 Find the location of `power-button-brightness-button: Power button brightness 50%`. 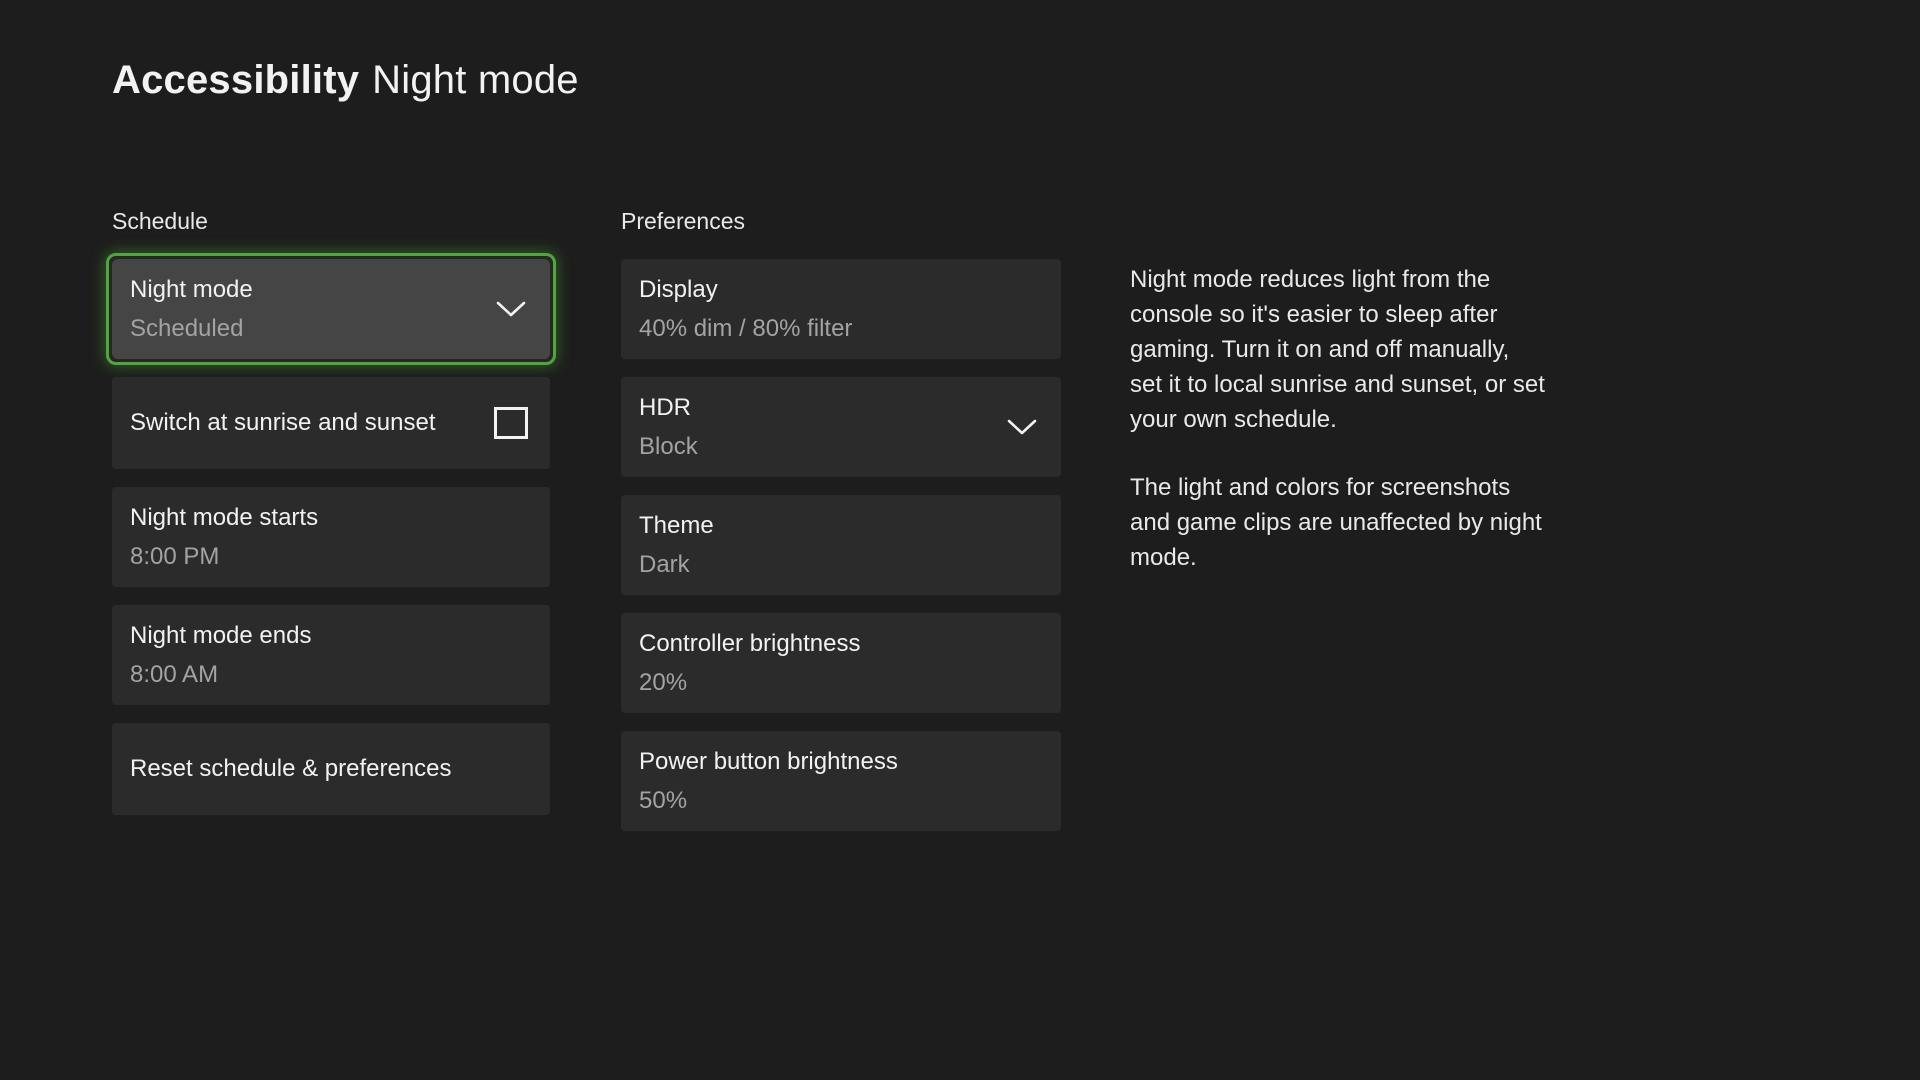

power-button-brightness-button: Power button brightness 50% is located at coordinates (841, 781).